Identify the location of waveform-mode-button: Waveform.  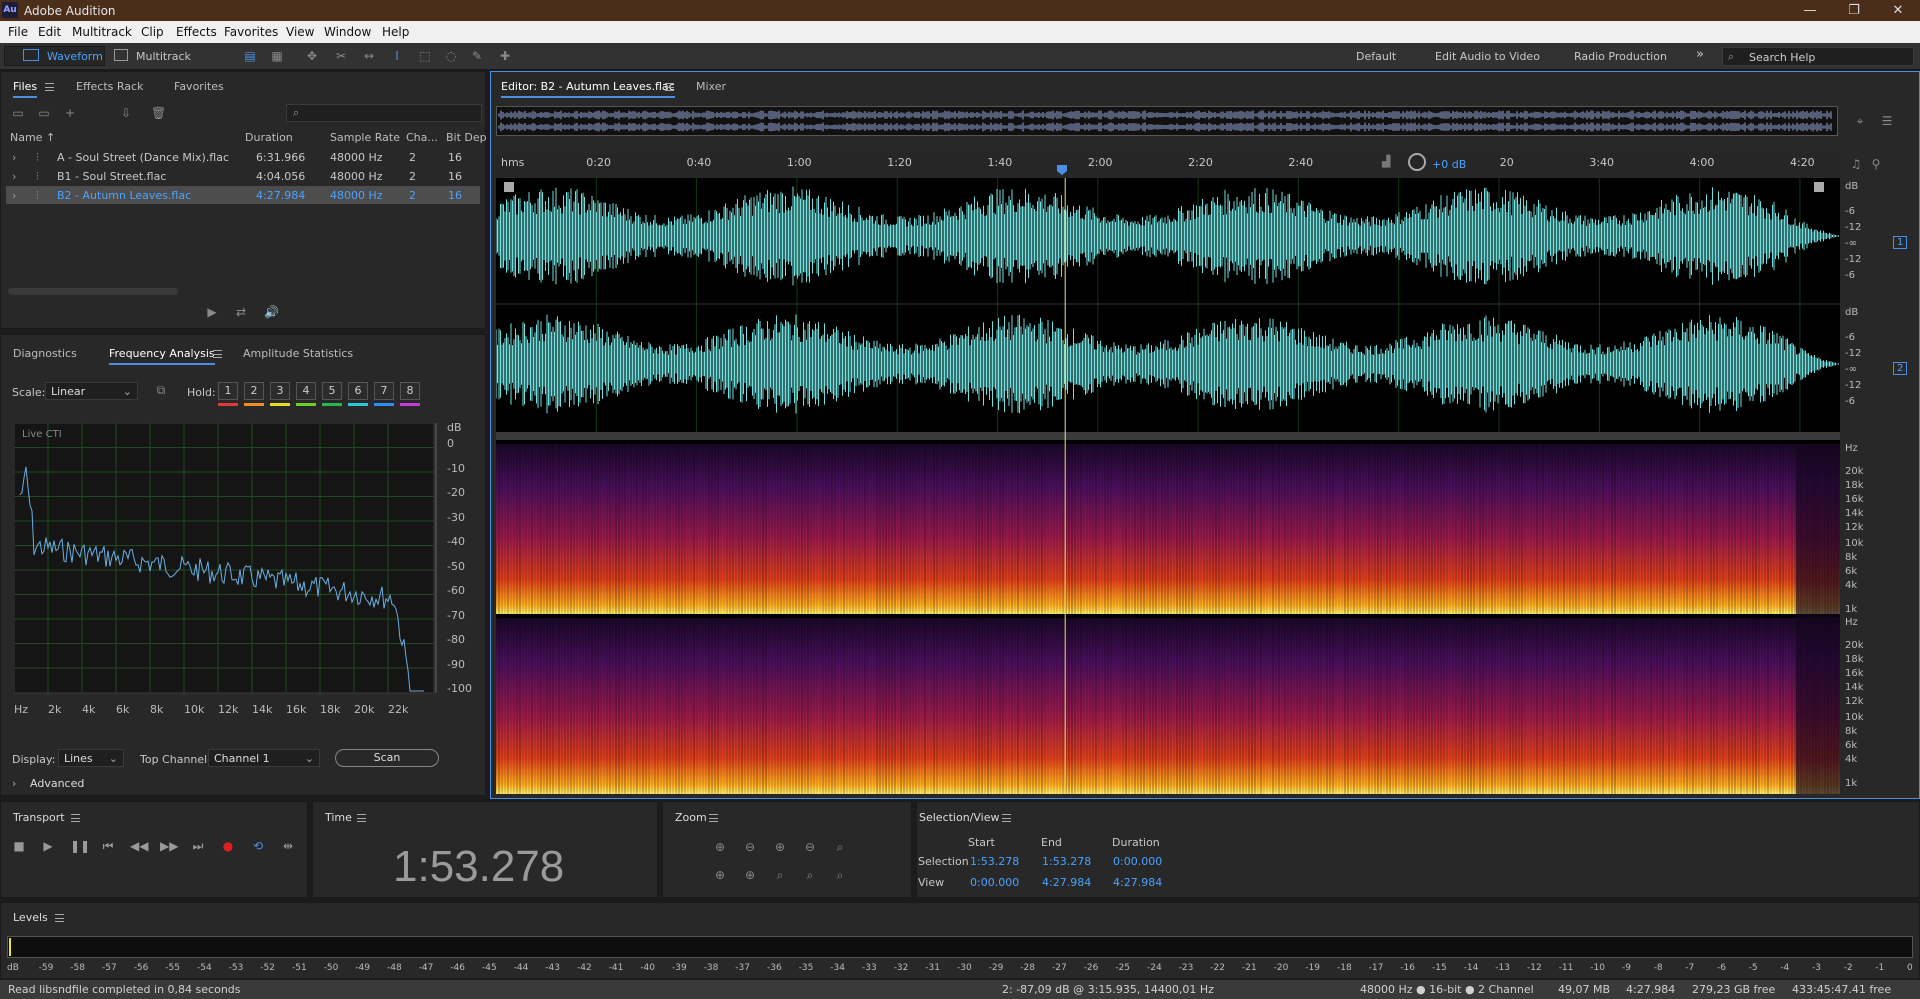
(54, 56).